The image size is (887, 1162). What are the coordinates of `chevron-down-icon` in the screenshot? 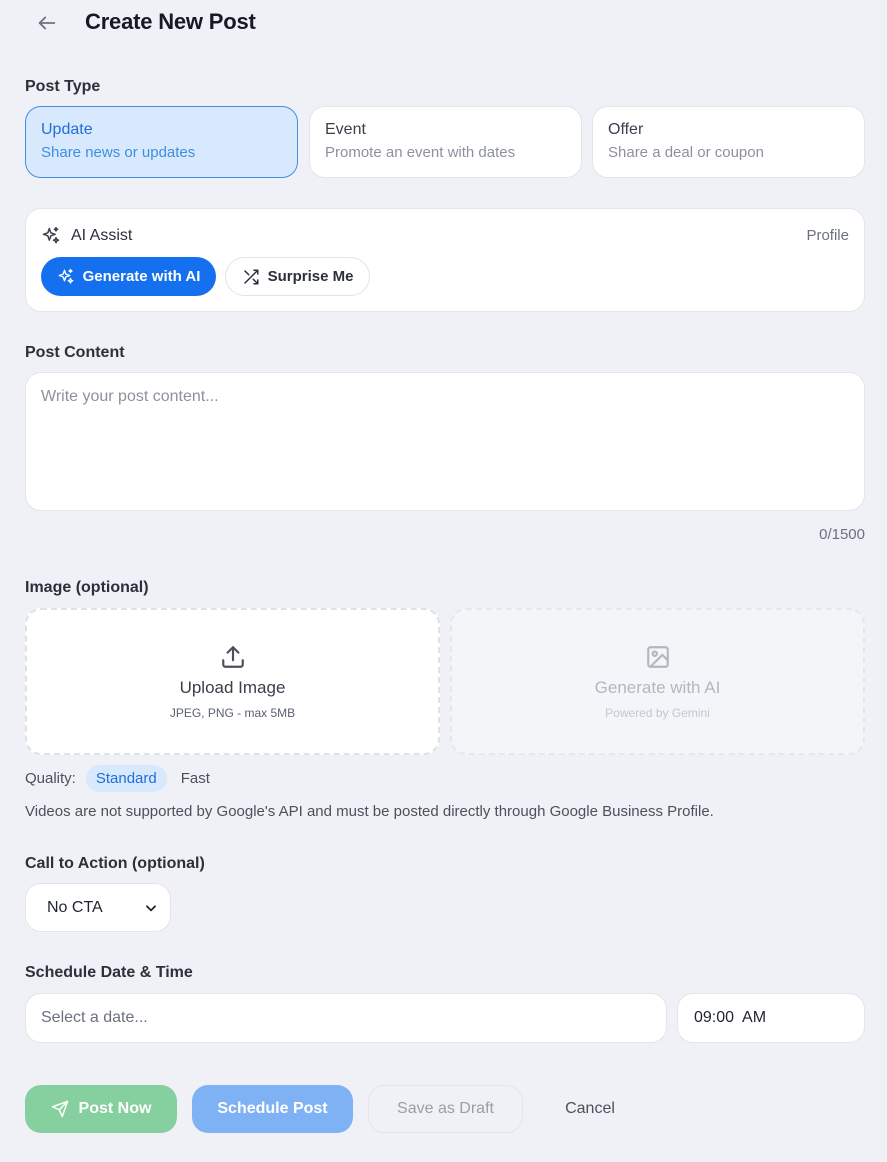 It's located at (151, 907).